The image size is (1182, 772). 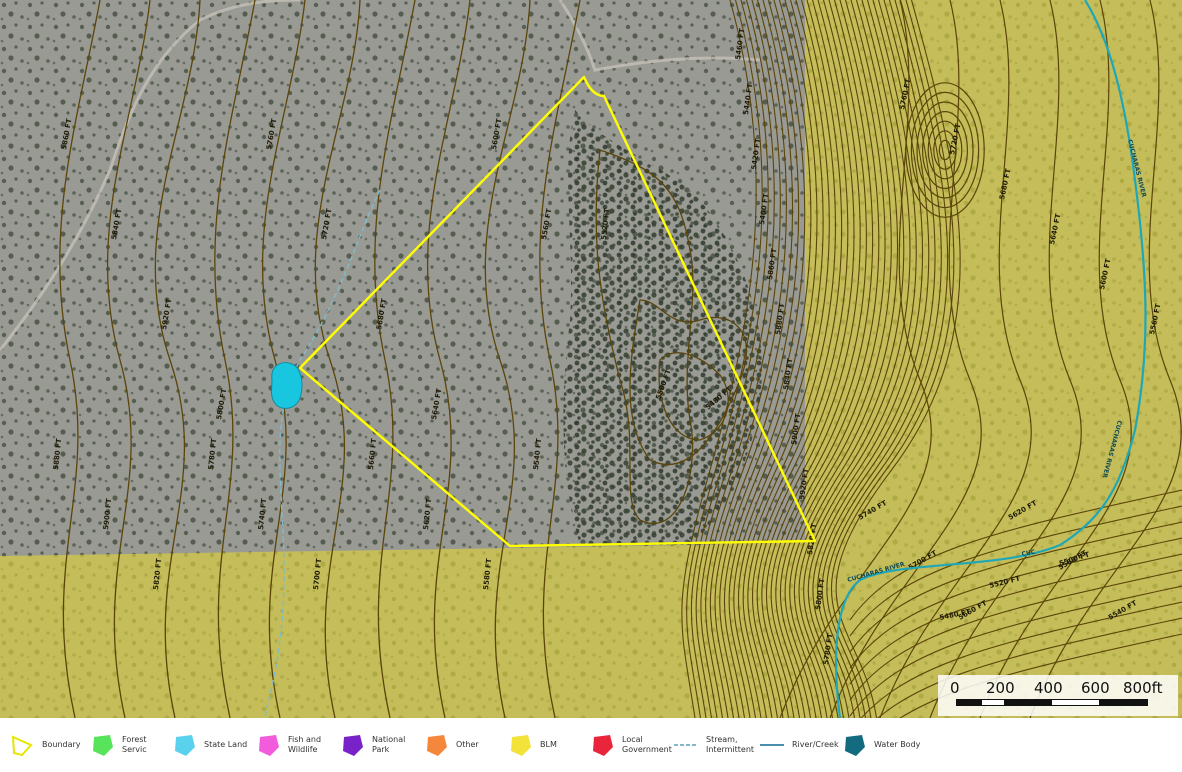 What do you see at coordinates (955, 688) in the screenshot?
I see `scale-tick-0: 0` at bounding box center [955, 688].